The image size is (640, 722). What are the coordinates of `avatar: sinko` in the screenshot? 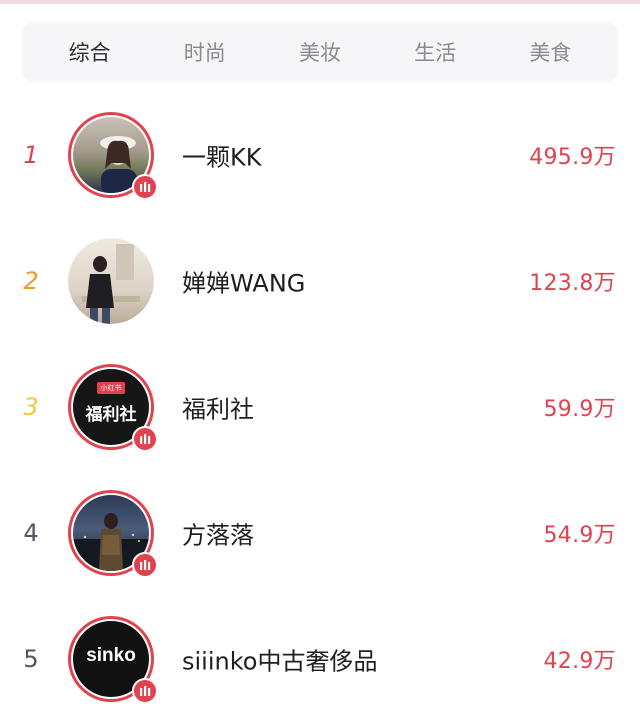 It's located at (113, 660).